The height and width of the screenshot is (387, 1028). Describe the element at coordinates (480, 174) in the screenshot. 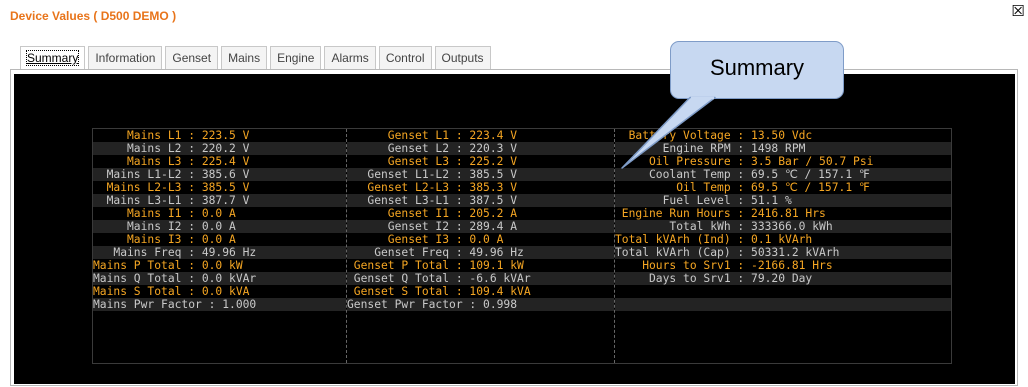

I see `genset-value-row: Genset L1-L2 : 385.5 V` at that location.